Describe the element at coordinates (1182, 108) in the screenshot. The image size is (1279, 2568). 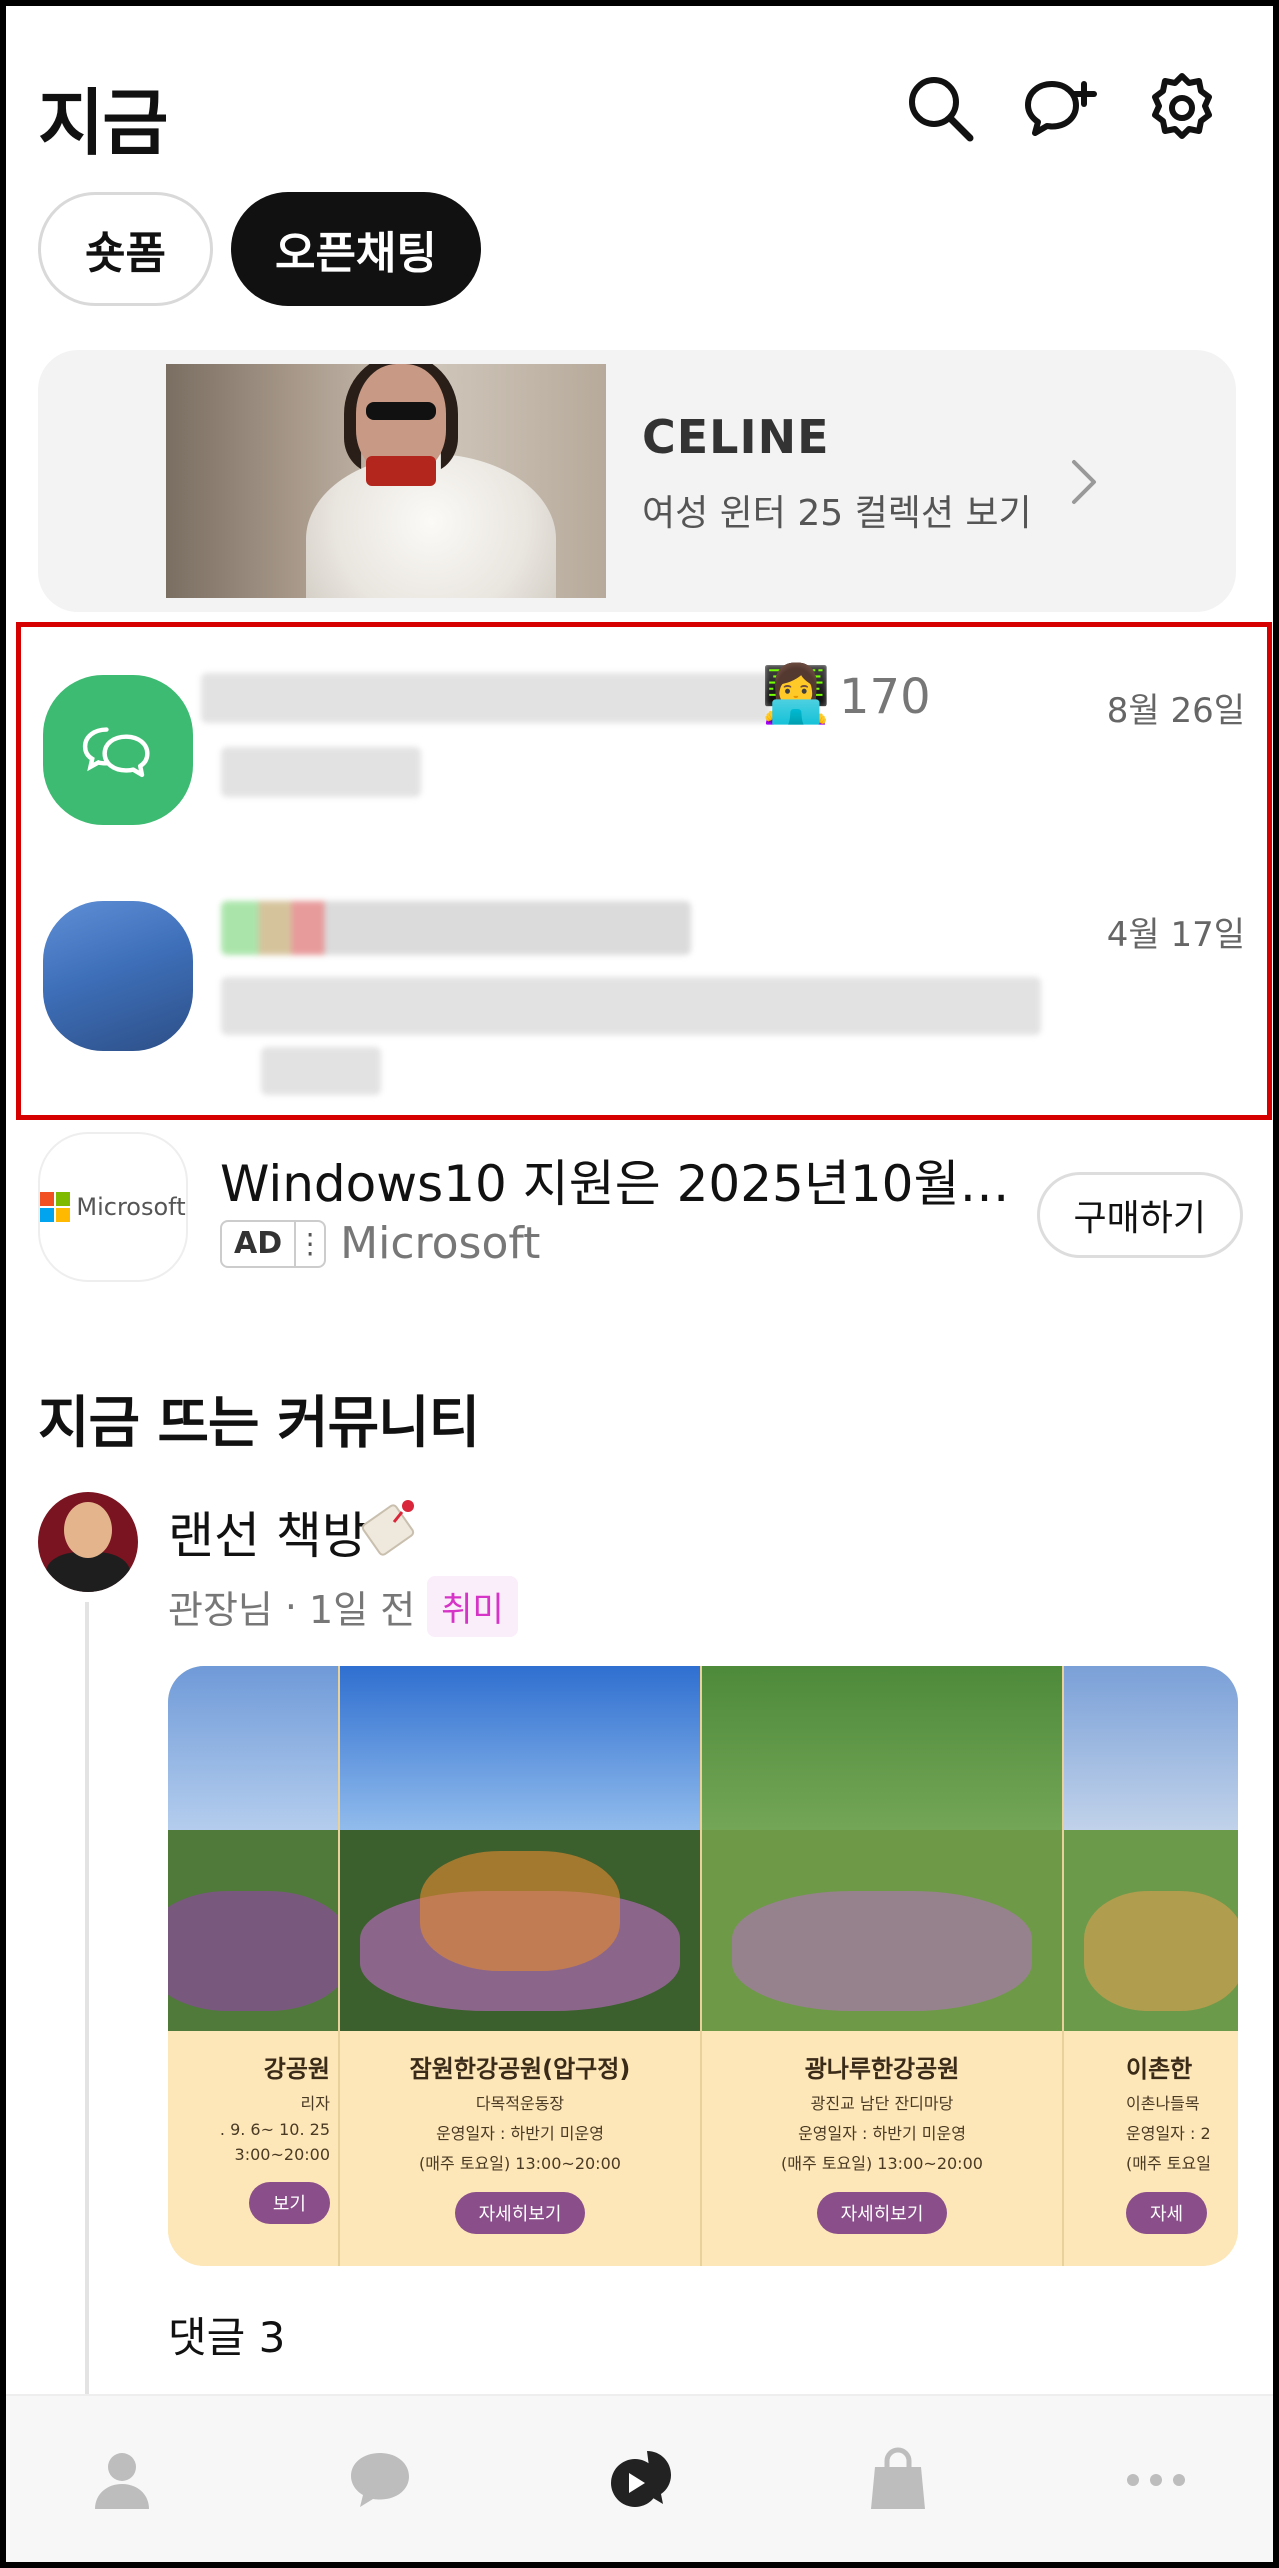
I see `settings-icon` at that location.